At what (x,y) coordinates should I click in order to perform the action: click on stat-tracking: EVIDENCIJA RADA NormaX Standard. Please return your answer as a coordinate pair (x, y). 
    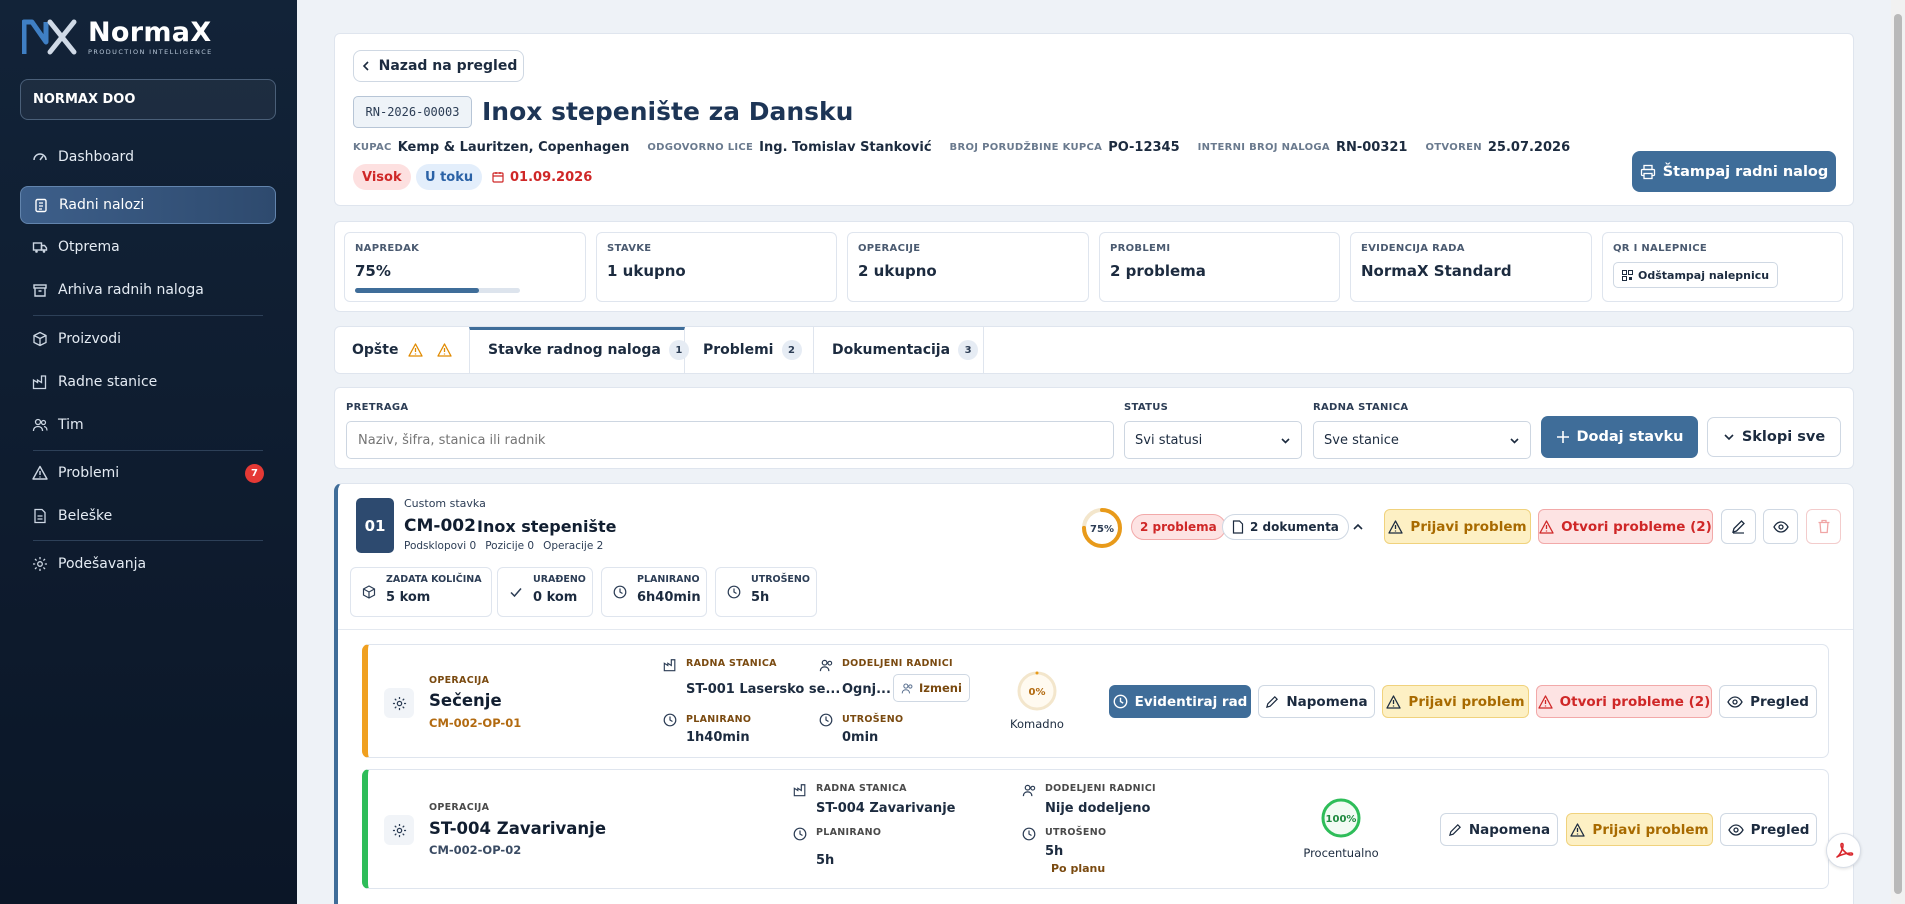
    Looking at the image, I should click on (1471, 267).